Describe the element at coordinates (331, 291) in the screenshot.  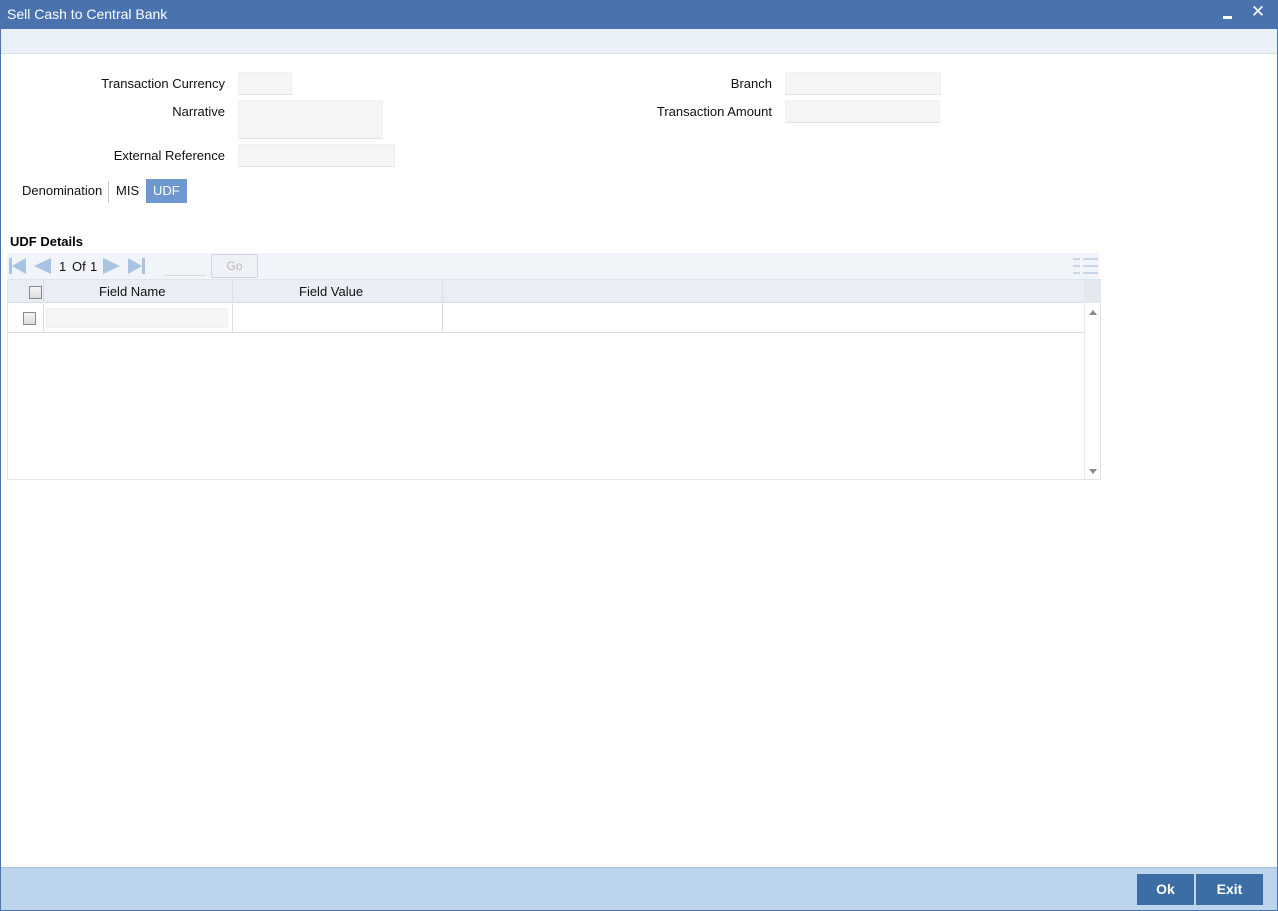
I see `column-header-field-value: Field Value` at that location.